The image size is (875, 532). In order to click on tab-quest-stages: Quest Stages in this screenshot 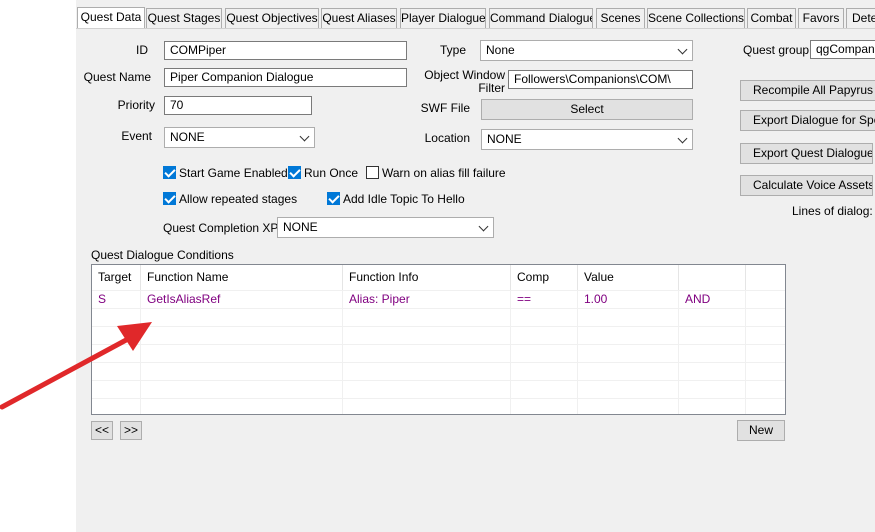, I will do `click(184, 18)`.